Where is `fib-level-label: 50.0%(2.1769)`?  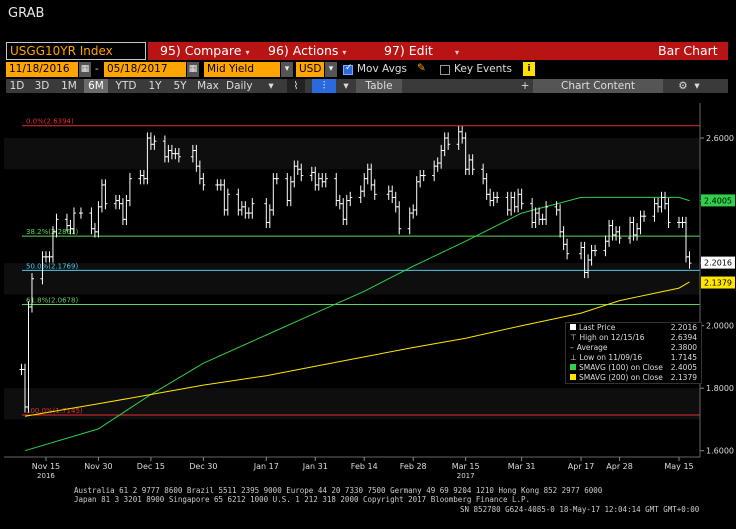
fib-level-label: 50.0%(2.1769) is located at coordinates (52, 266).